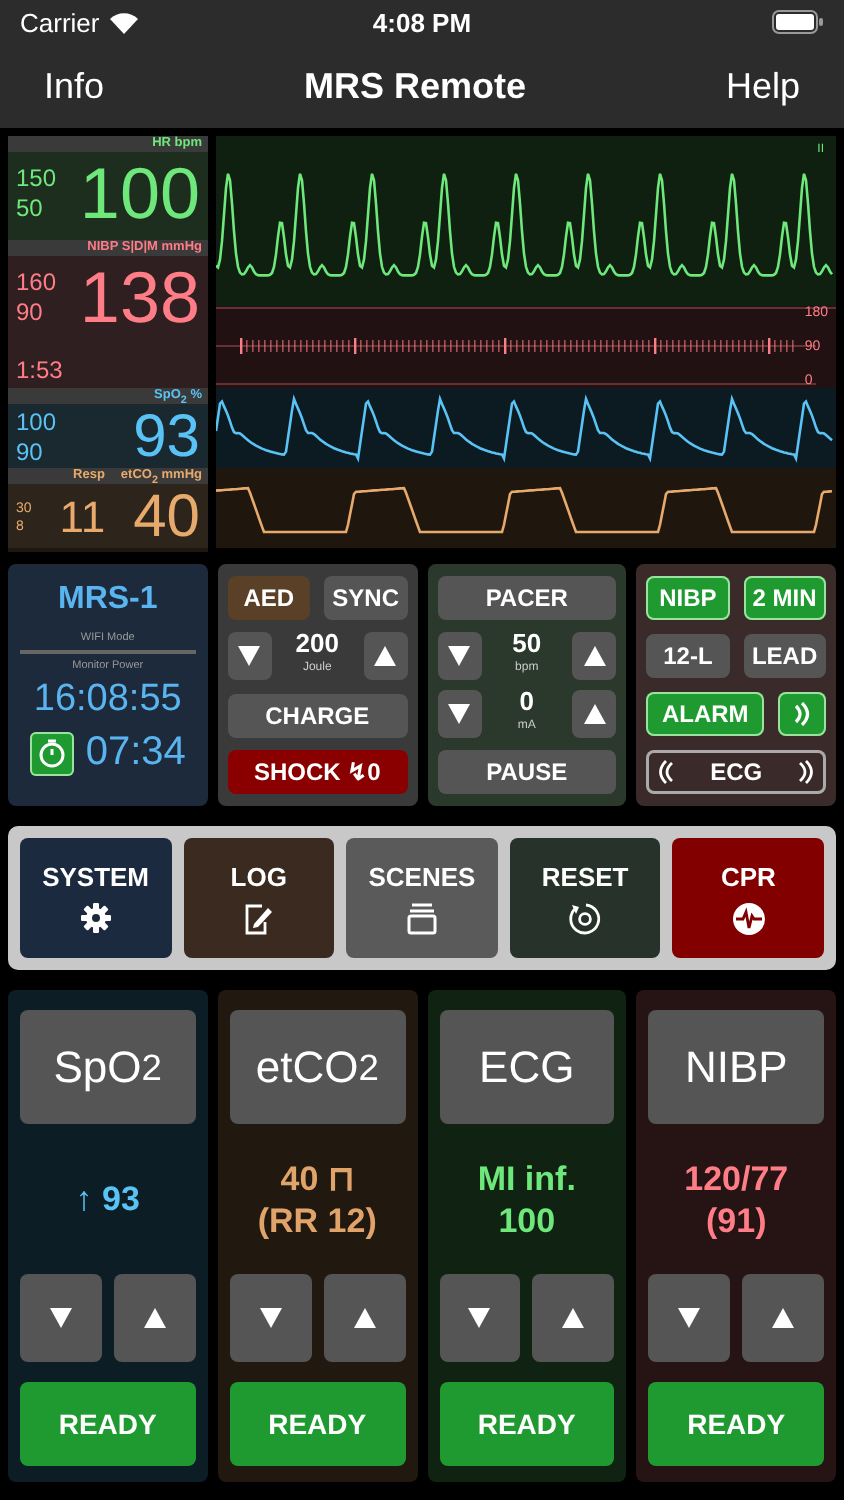 The height and width of the screenshot is (1500, 844). Describe the element at coordinates (40, 370) in the screenshot. I see `measure-time: 1:53` at that location.